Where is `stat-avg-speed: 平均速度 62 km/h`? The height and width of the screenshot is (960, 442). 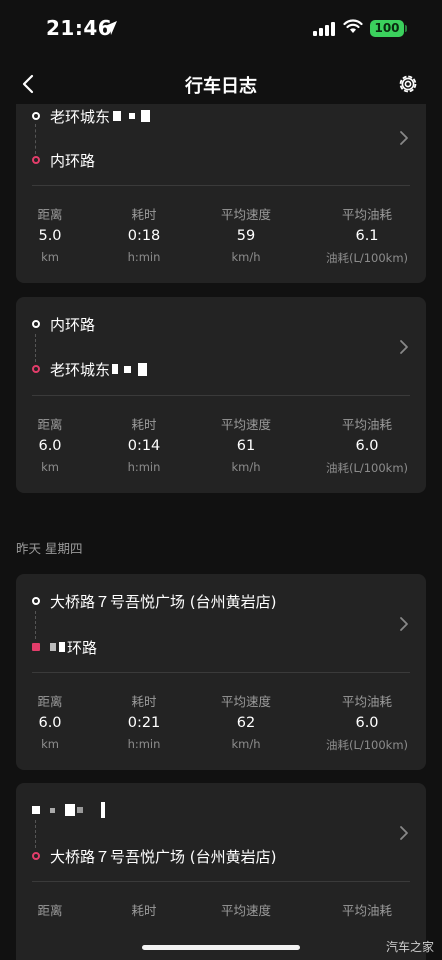 stat-avg-speed: 平均速度 62 km/h is located at coordinates (246, 721).